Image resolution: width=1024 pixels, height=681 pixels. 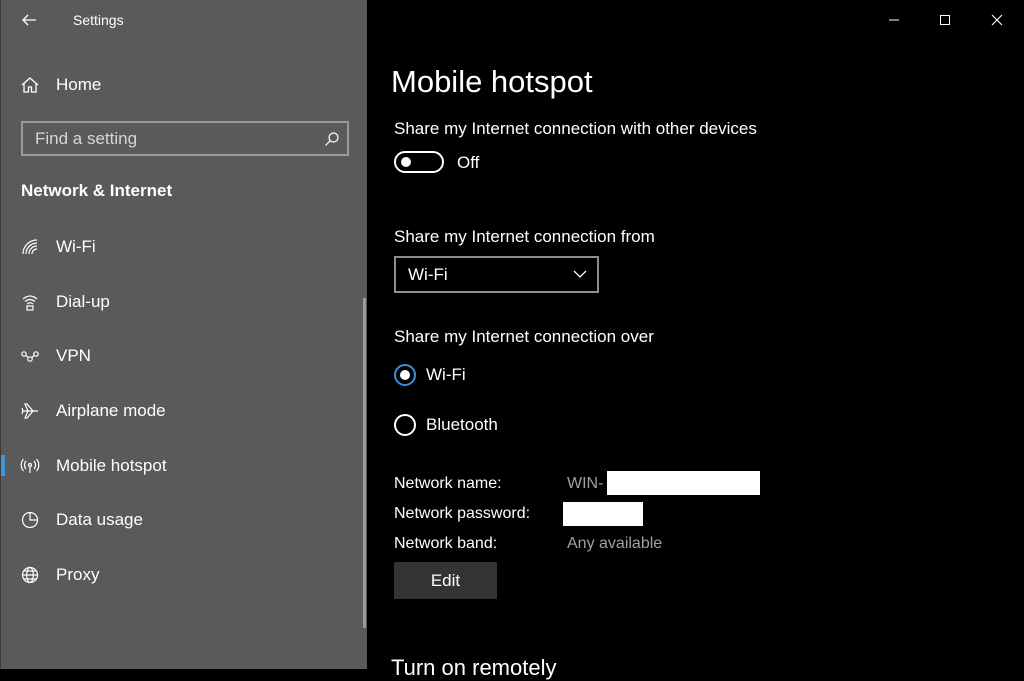 I want to click on sidebar-item-mobile-hotspot: Mobile hotspot, so click(x=184, y=465).